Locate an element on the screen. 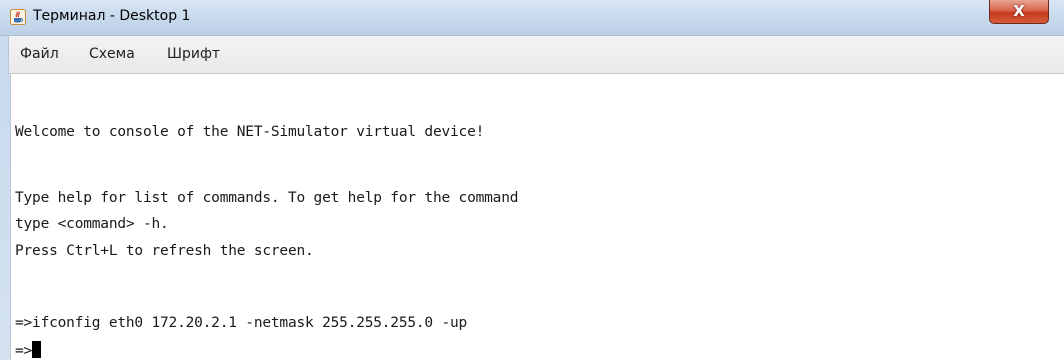 This screenshot has height=360, width=1064. close-icon: X is located at coordinates (1019, 11).